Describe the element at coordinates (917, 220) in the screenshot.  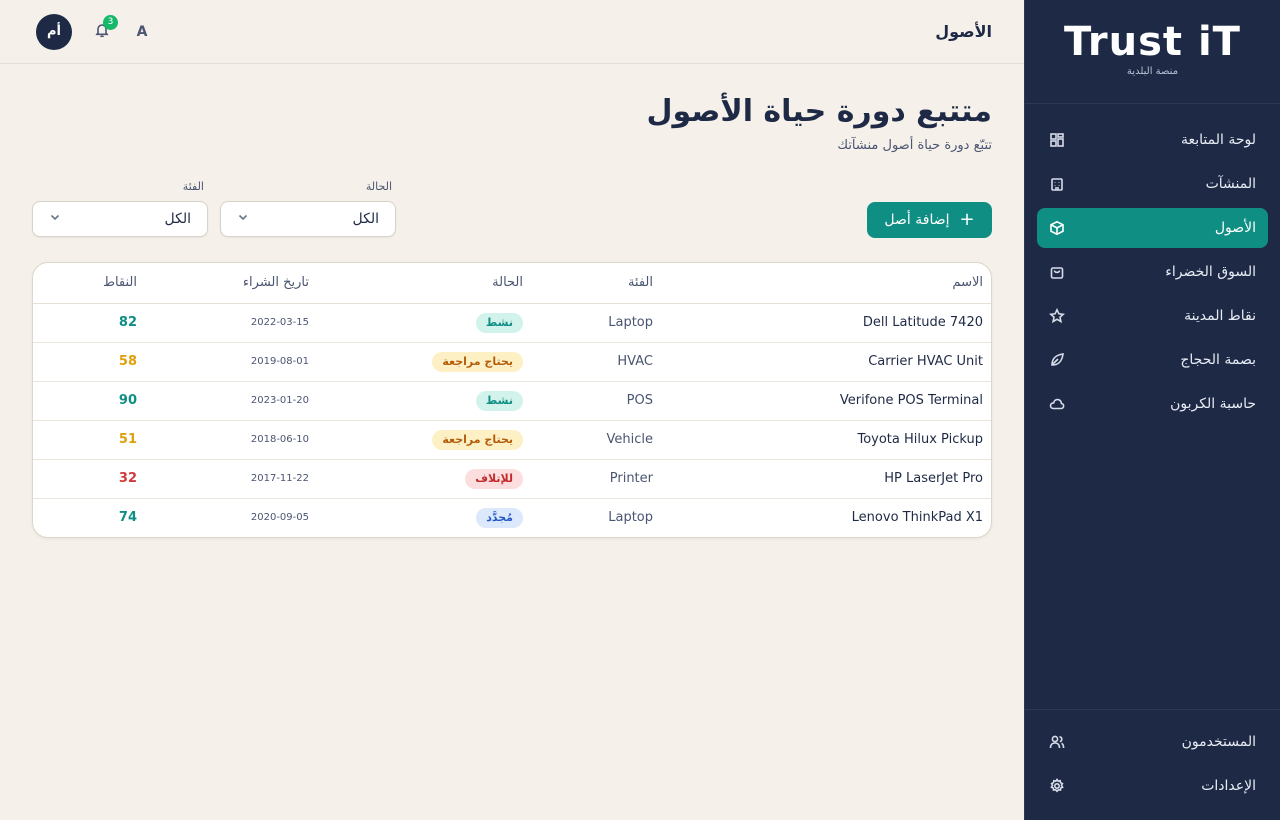
I see `add-asset-label: إضافة أصل` at that location.